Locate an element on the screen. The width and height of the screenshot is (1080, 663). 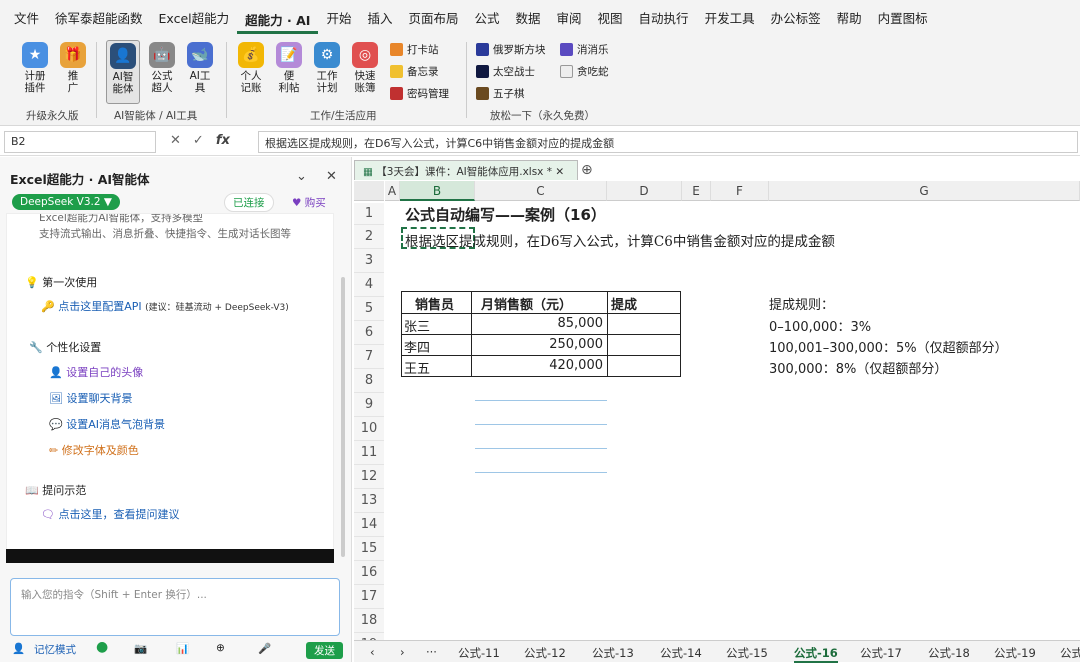
space-button: 太空战士 is located at coordinates (505, 71).